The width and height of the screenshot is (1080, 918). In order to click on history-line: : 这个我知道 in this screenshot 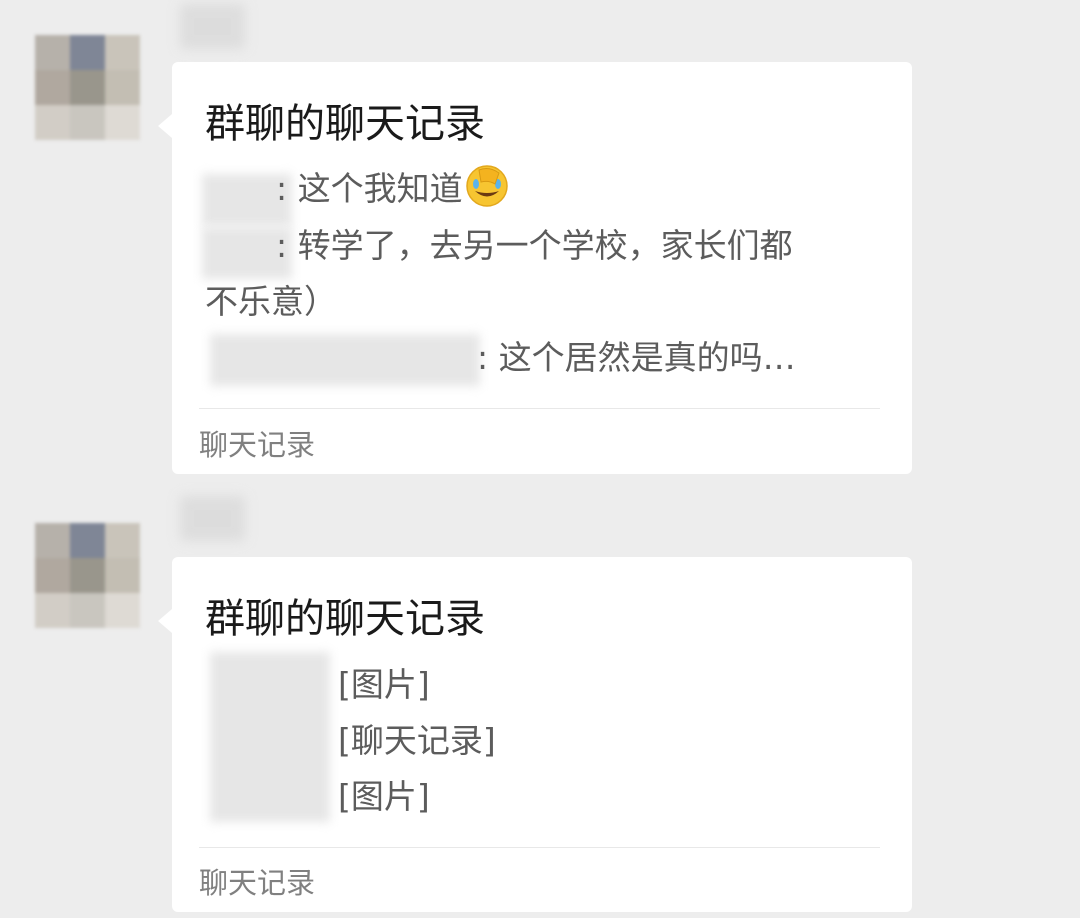, I will do `click(392, 188)`.